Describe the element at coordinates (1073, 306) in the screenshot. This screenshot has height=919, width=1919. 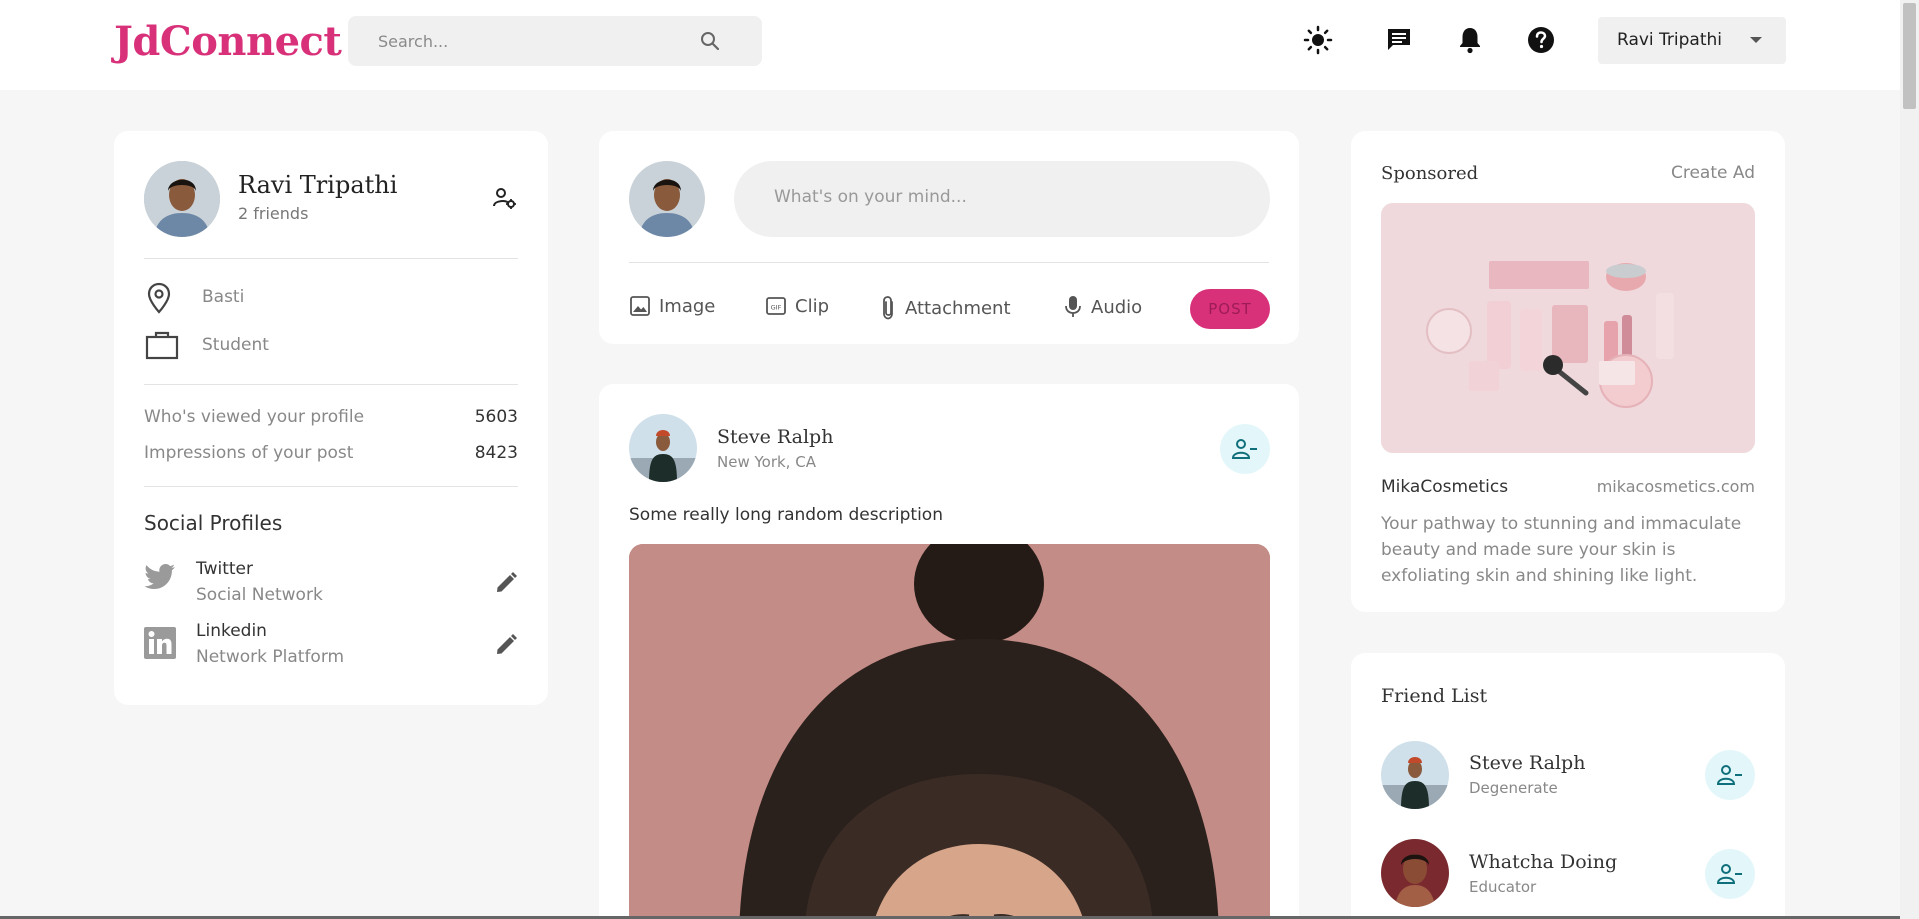
I see `microphone-icon` at that location.